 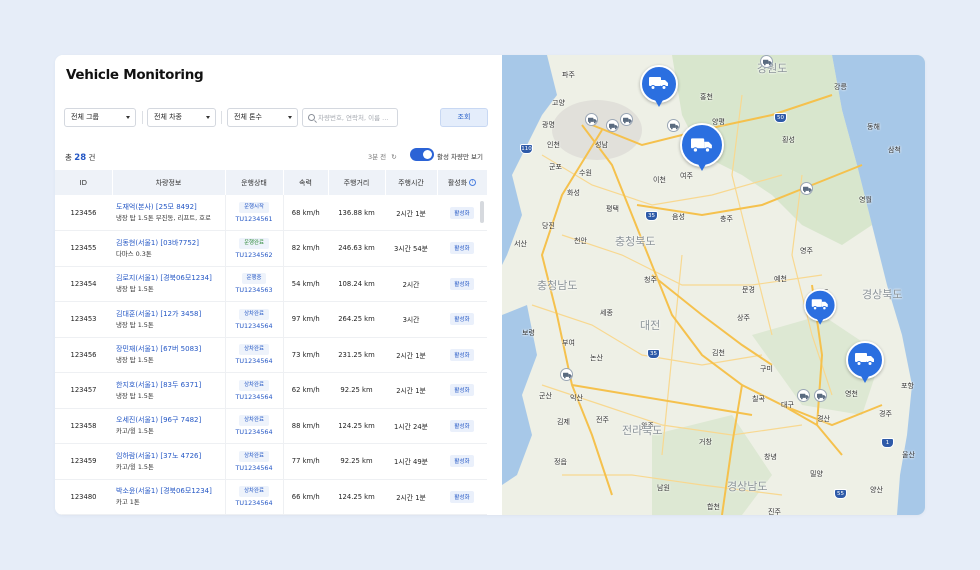 What do you see at coordinates (170, 491) in the screenshot?
I see `driver-link: 박소윤(서울1) [경북06모1234]` at bounding box center [170, 491].